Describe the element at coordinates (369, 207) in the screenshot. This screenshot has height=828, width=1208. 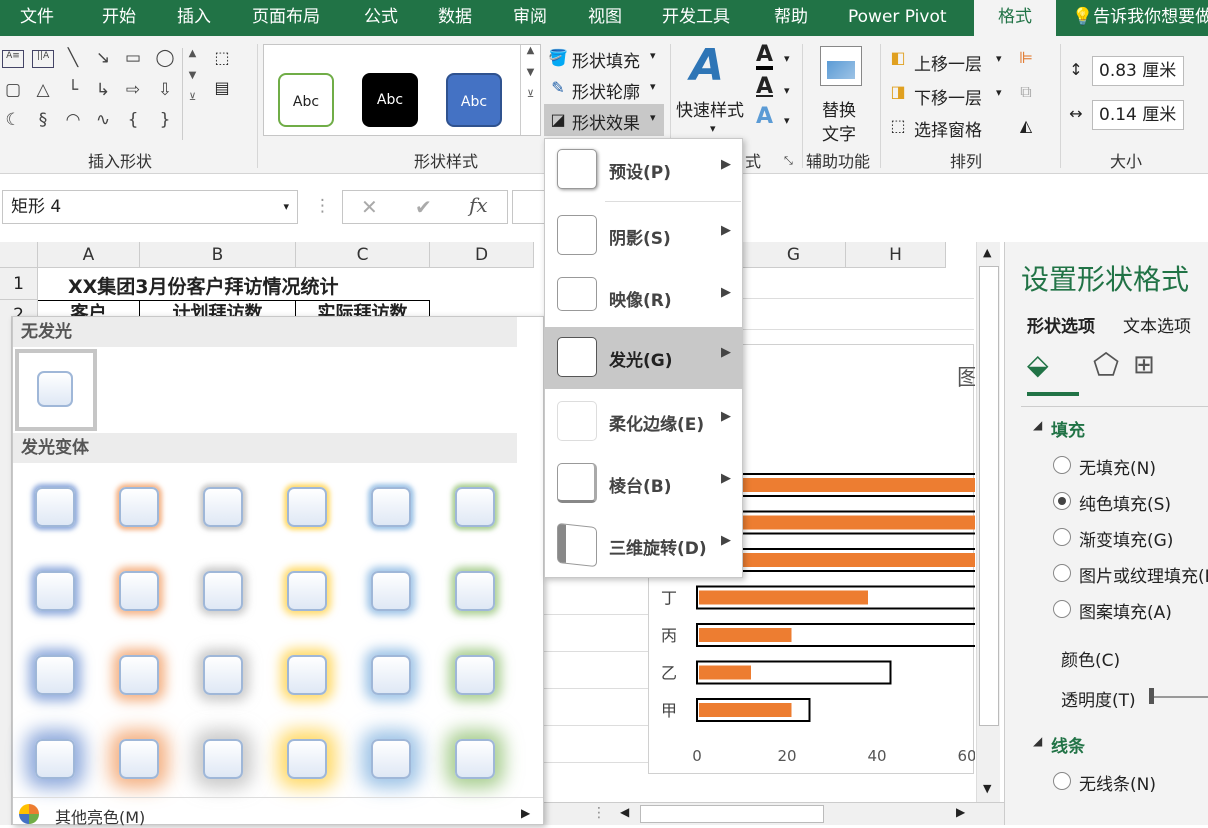
I see `cancel-icon: ✕` at that location.